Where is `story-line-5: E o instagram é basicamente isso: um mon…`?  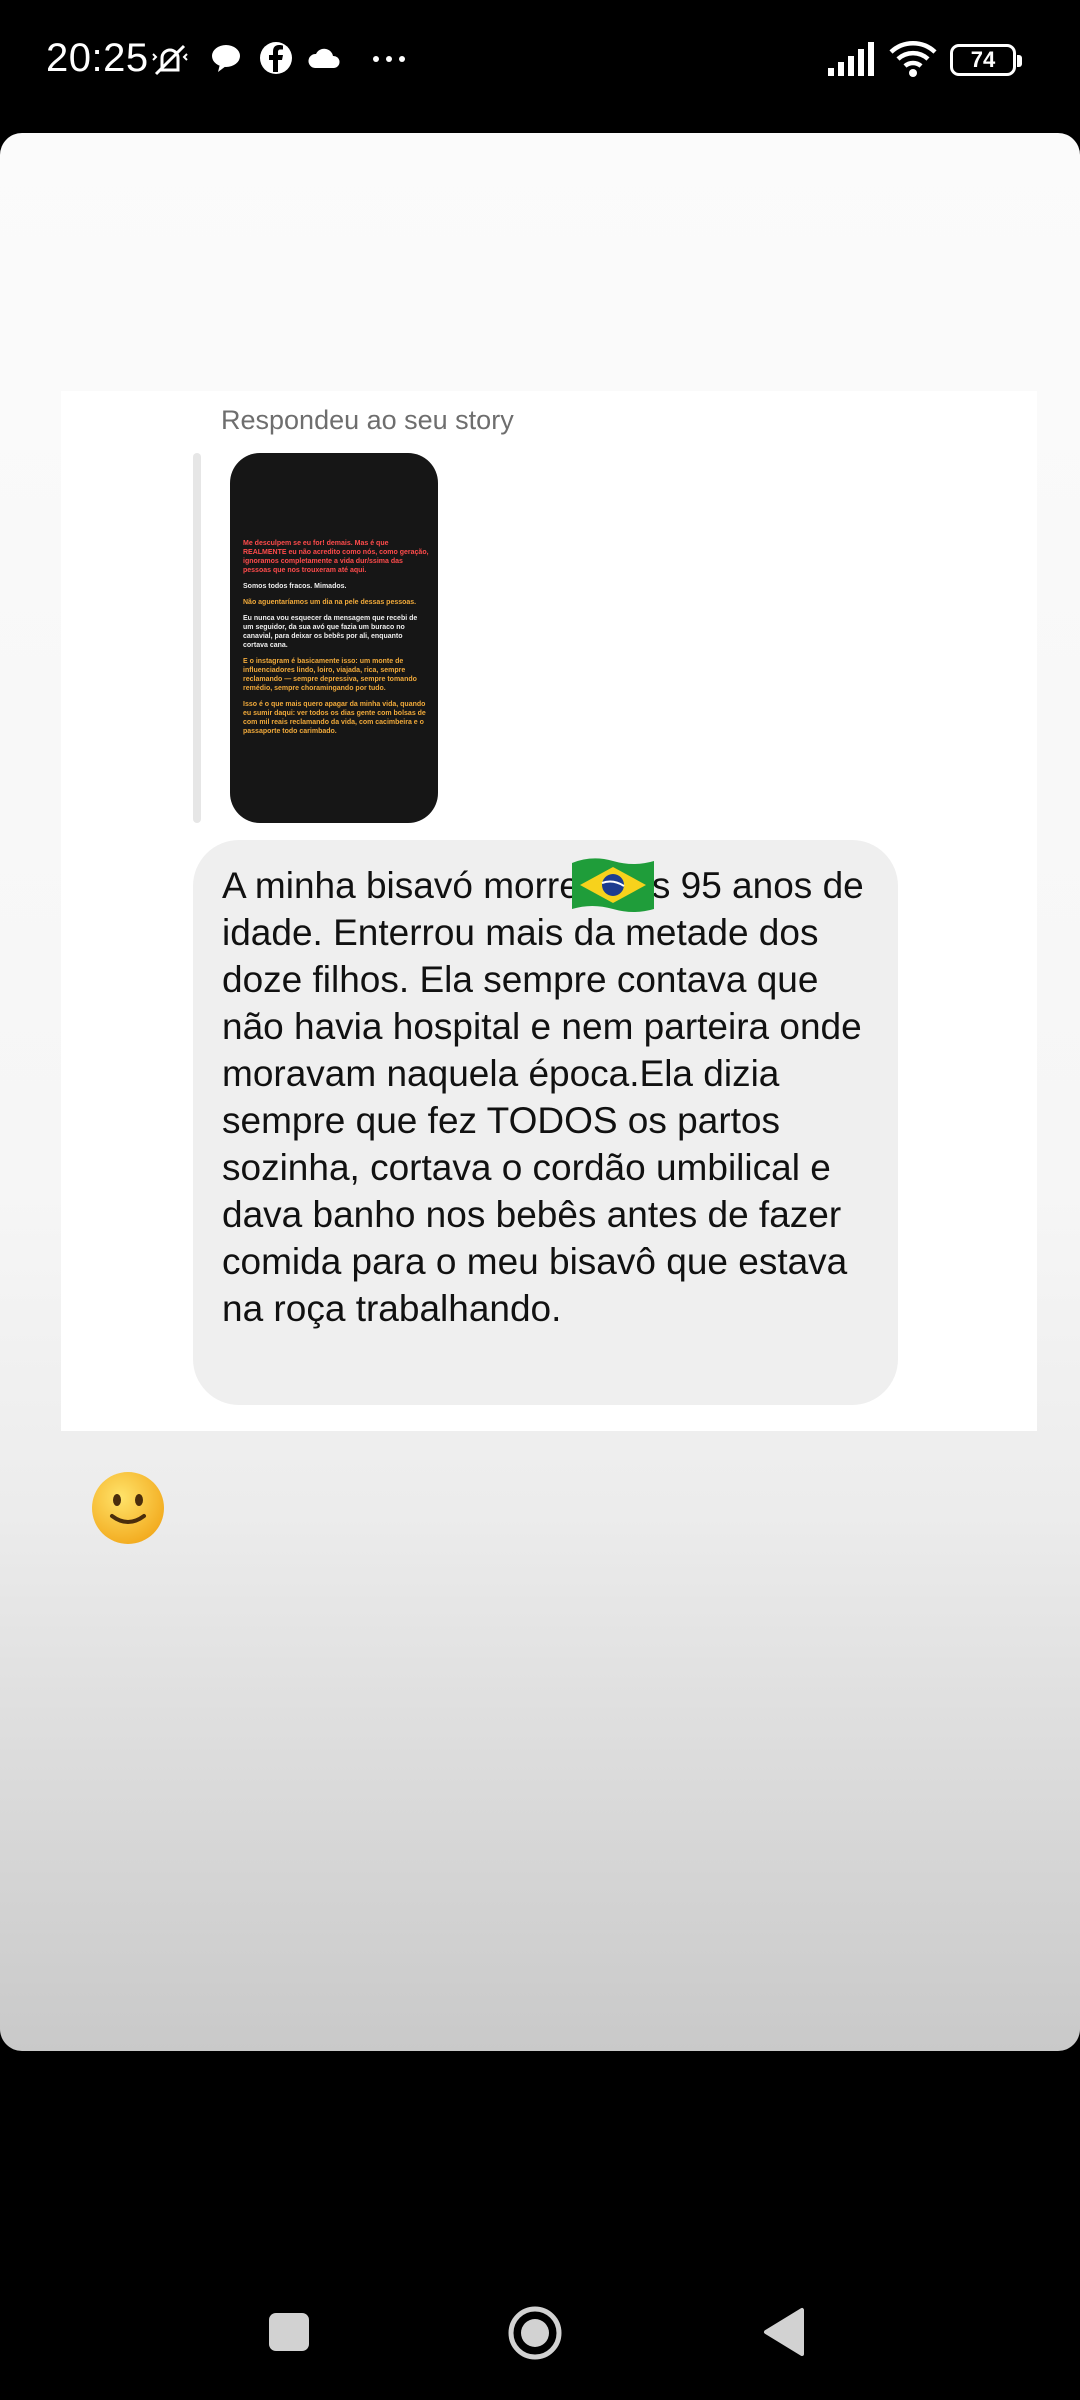
story-line-5: E o instagram é basicamente isso: um mon… is located at coordinates (330, 675).